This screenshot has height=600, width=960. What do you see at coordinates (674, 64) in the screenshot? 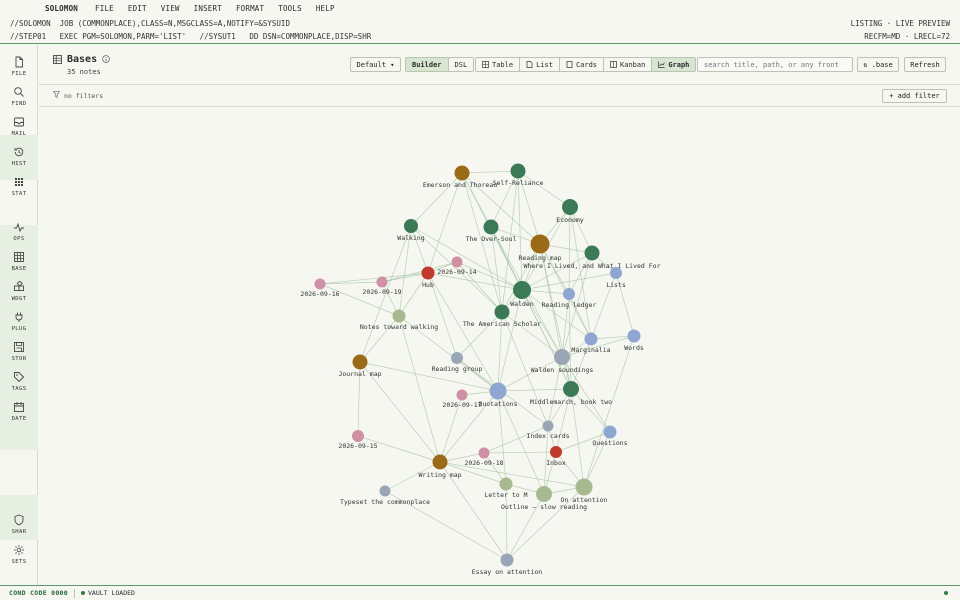
I see `tab-graph: Graph` at bounding box center [674, 64].